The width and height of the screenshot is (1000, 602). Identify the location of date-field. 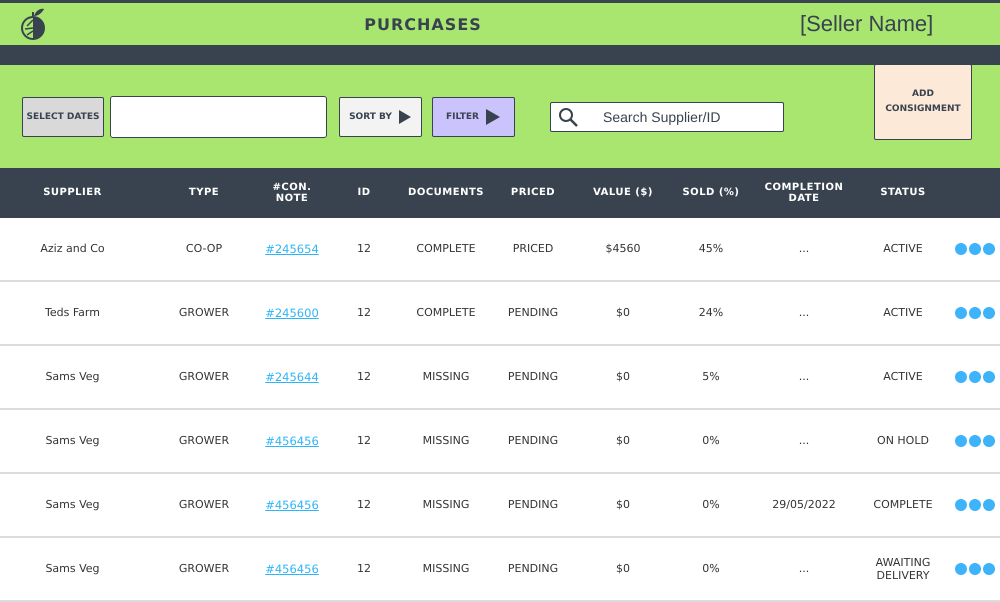
(218, 117).